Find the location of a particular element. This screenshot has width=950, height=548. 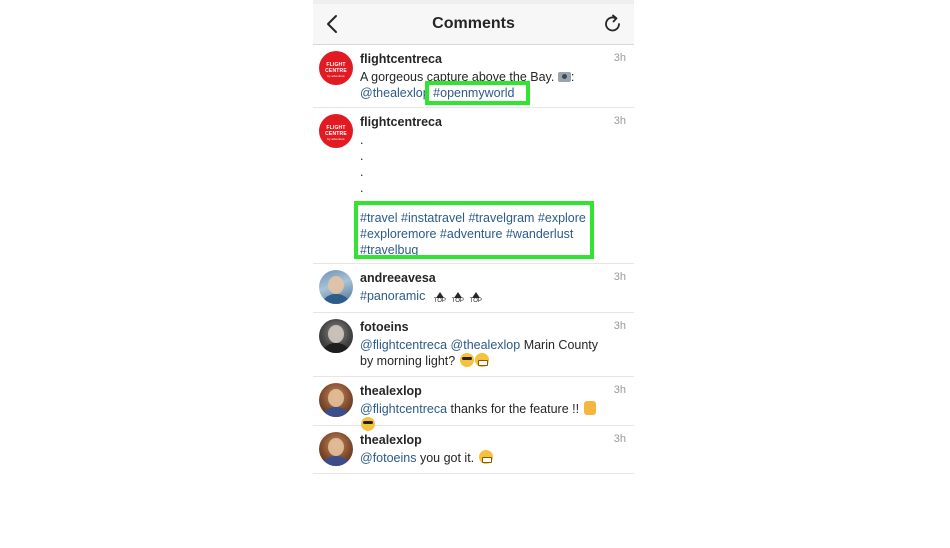

hashtag-link: #wanderlust is located at coordinates (539, 234).